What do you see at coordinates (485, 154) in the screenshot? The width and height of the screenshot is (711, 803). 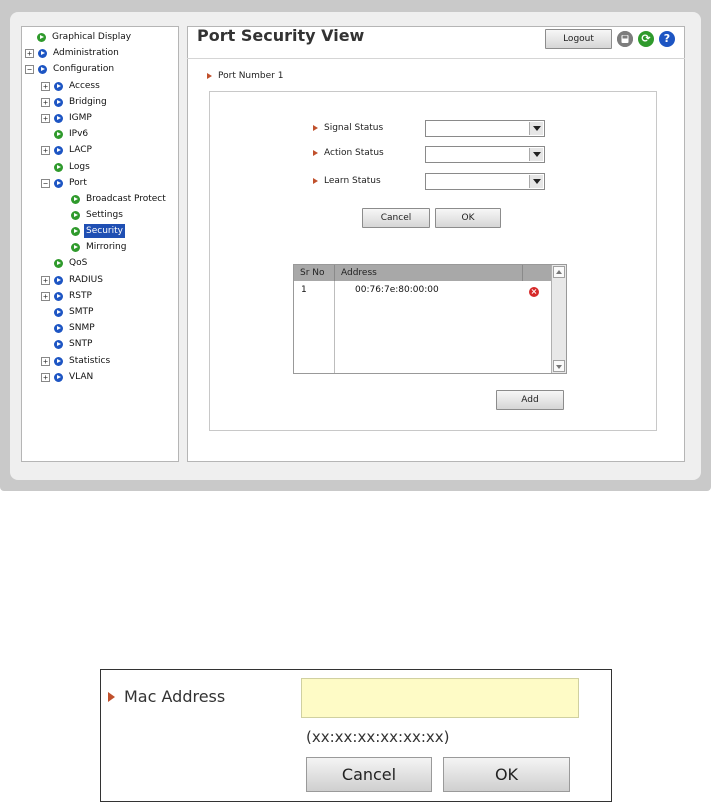 I see `action-status-select` at bounding box center [485, 154].